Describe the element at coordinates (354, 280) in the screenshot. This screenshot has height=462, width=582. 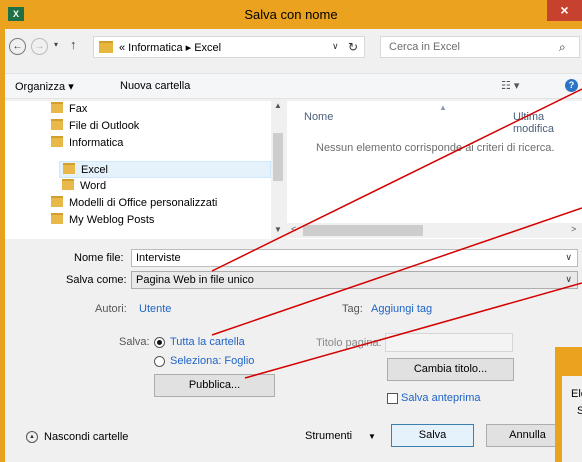
I see `savetype-select: Pagina Web in file unico ∨` at that location.